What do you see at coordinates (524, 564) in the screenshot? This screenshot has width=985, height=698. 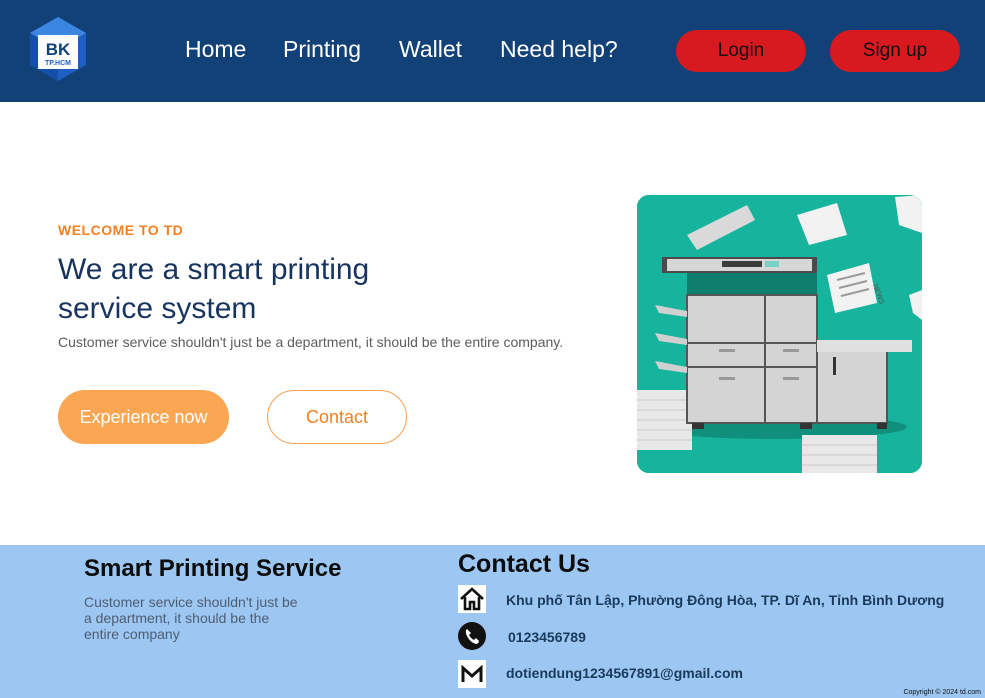 I see `contact-us-title: Contact Us` at bounding box center [524, 564].